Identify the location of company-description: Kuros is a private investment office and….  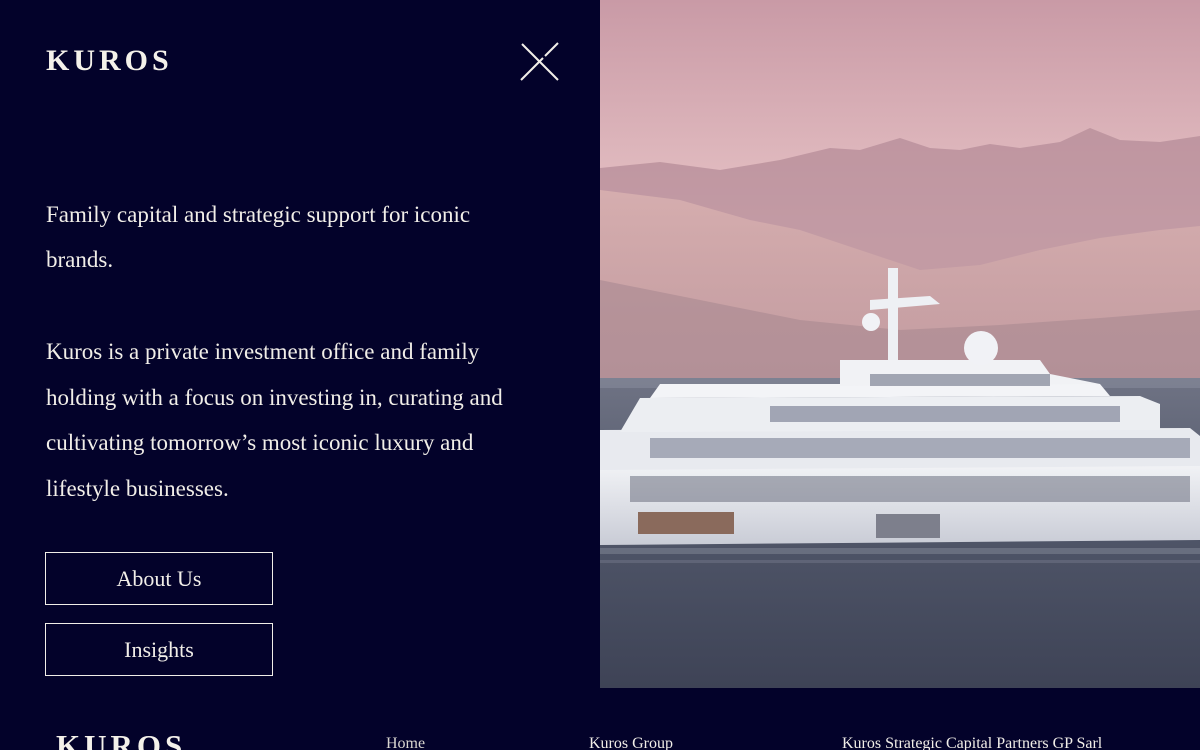
(274, 420).